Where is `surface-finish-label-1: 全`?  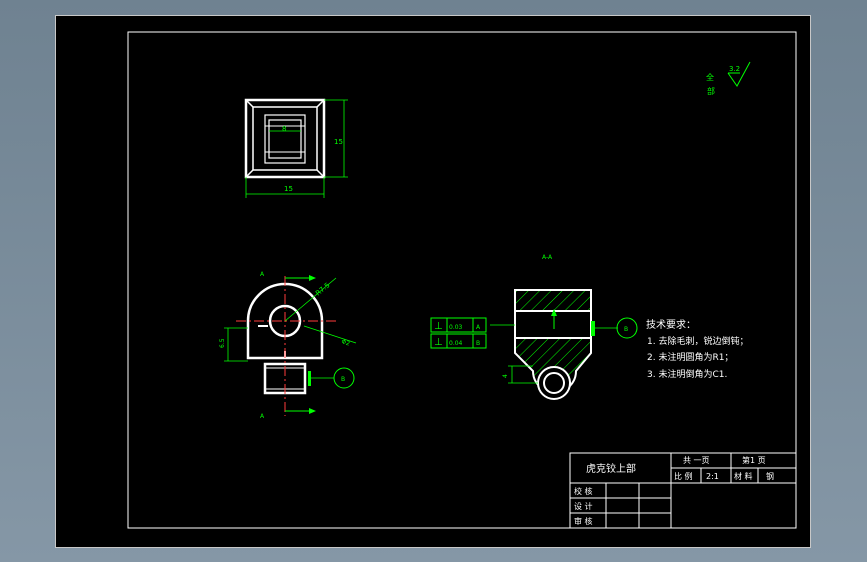 surface-finish-label-1: 全 is located at coordinates (710, 77).